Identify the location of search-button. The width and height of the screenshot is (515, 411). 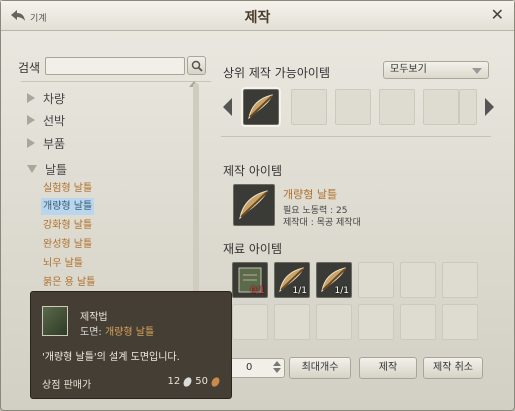
(196, 65).